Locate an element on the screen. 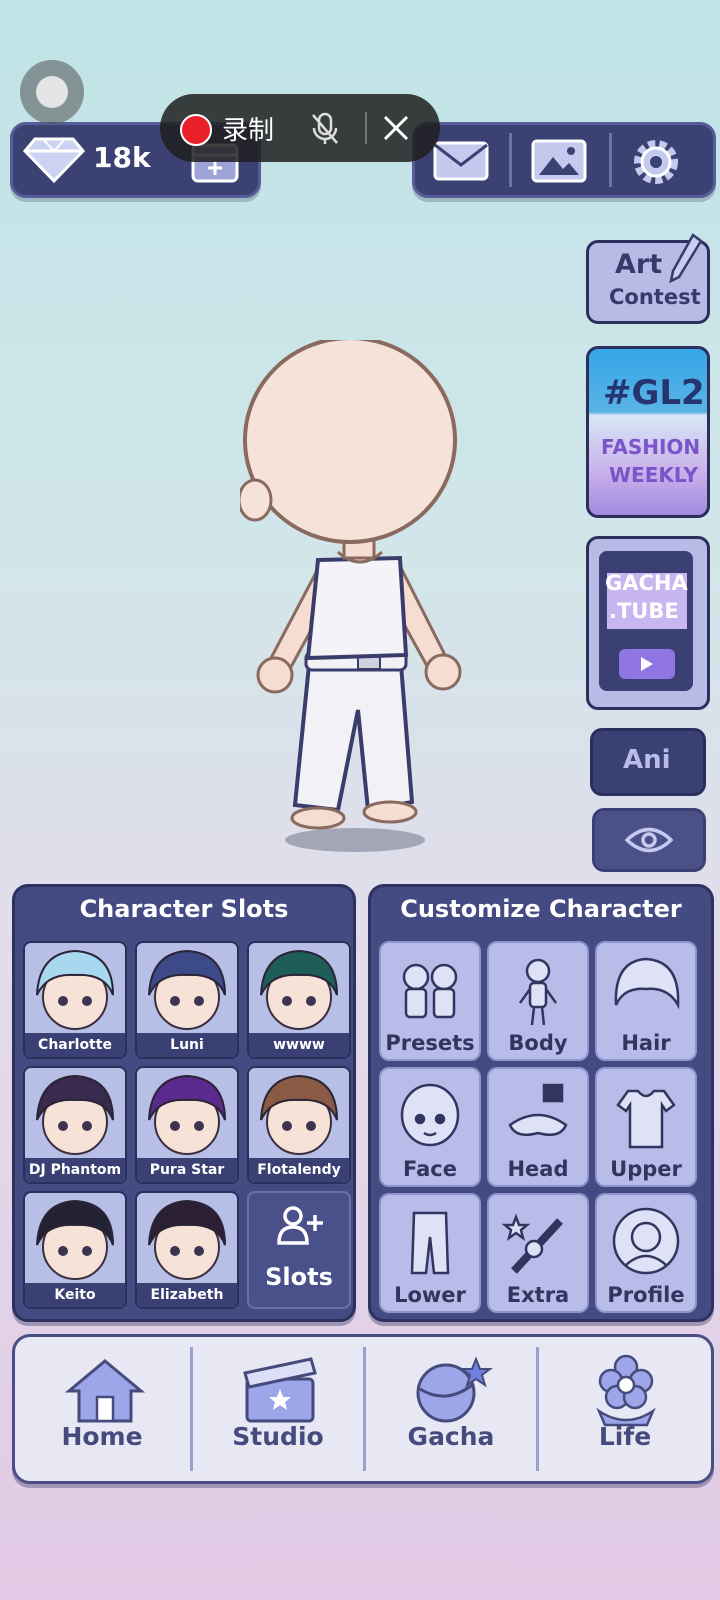 The image size is (720, 1600). diamond-icon is located at coordinates (54, 160).